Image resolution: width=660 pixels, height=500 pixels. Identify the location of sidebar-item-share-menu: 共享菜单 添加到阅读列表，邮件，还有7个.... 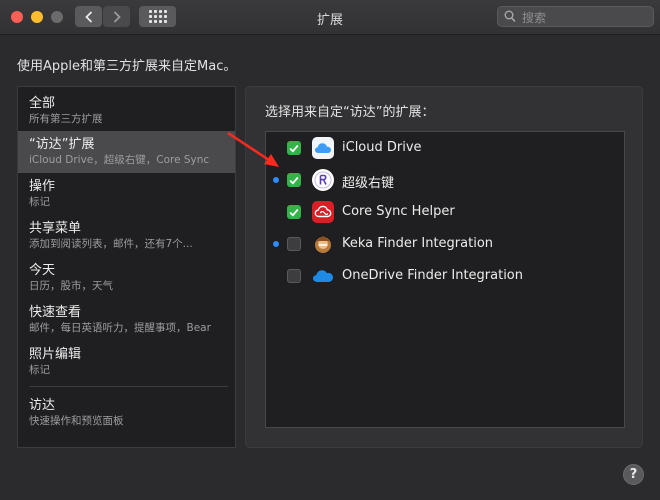
(126, 236).